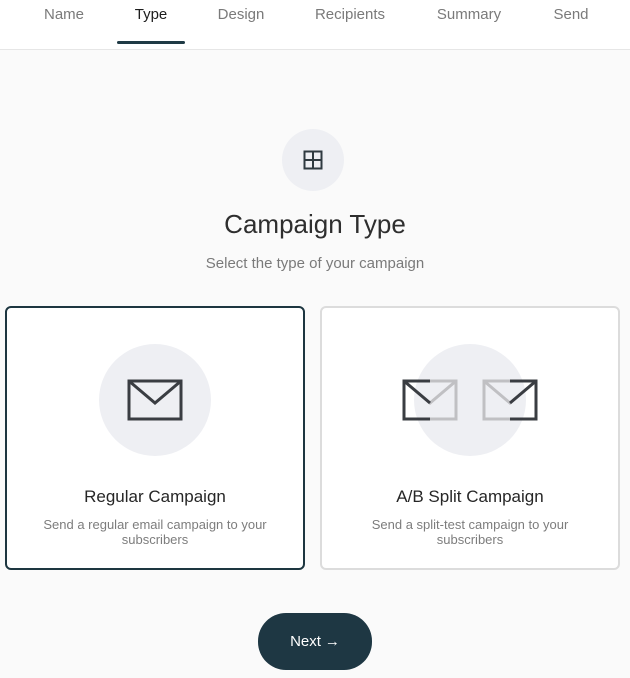 This screenshot has width=630, height=678. I want to click on split-envelopes-icon, so click(470, 400).